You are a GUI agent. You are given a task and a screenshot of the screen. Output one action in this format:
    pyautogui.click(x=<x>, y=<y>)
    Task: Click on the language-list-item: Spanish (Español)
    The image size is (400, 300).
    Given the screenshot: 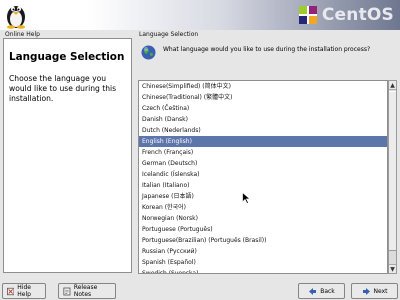 What is the action you would take?
    pyautogui.click(x=263, y=262)
    